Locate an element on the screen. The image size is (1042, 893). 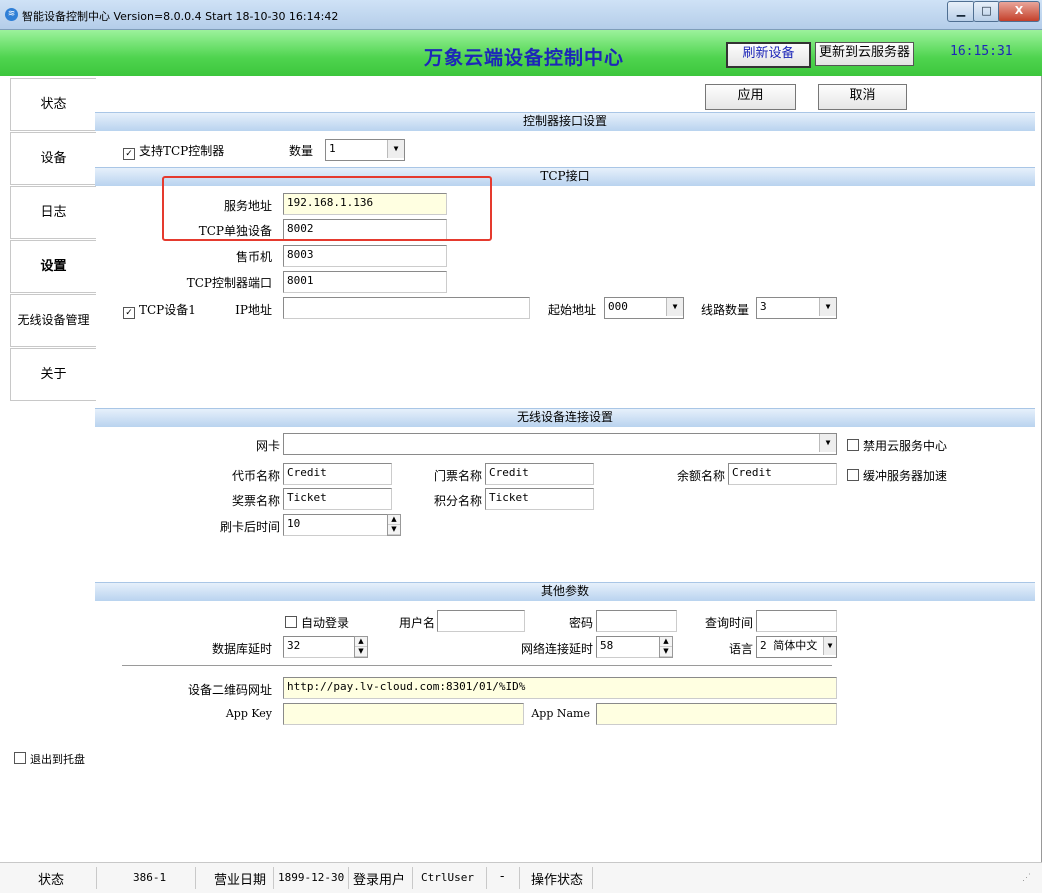
checkbox-checked: ✓ is located at coordinates (129, 313).